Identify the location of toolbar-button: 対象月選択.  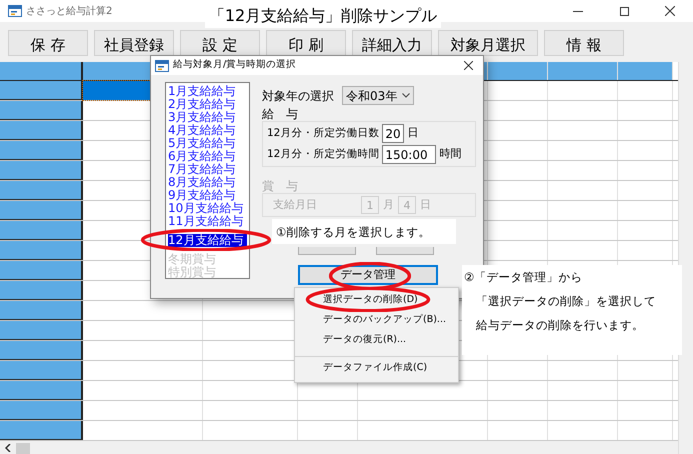
(488, 43).